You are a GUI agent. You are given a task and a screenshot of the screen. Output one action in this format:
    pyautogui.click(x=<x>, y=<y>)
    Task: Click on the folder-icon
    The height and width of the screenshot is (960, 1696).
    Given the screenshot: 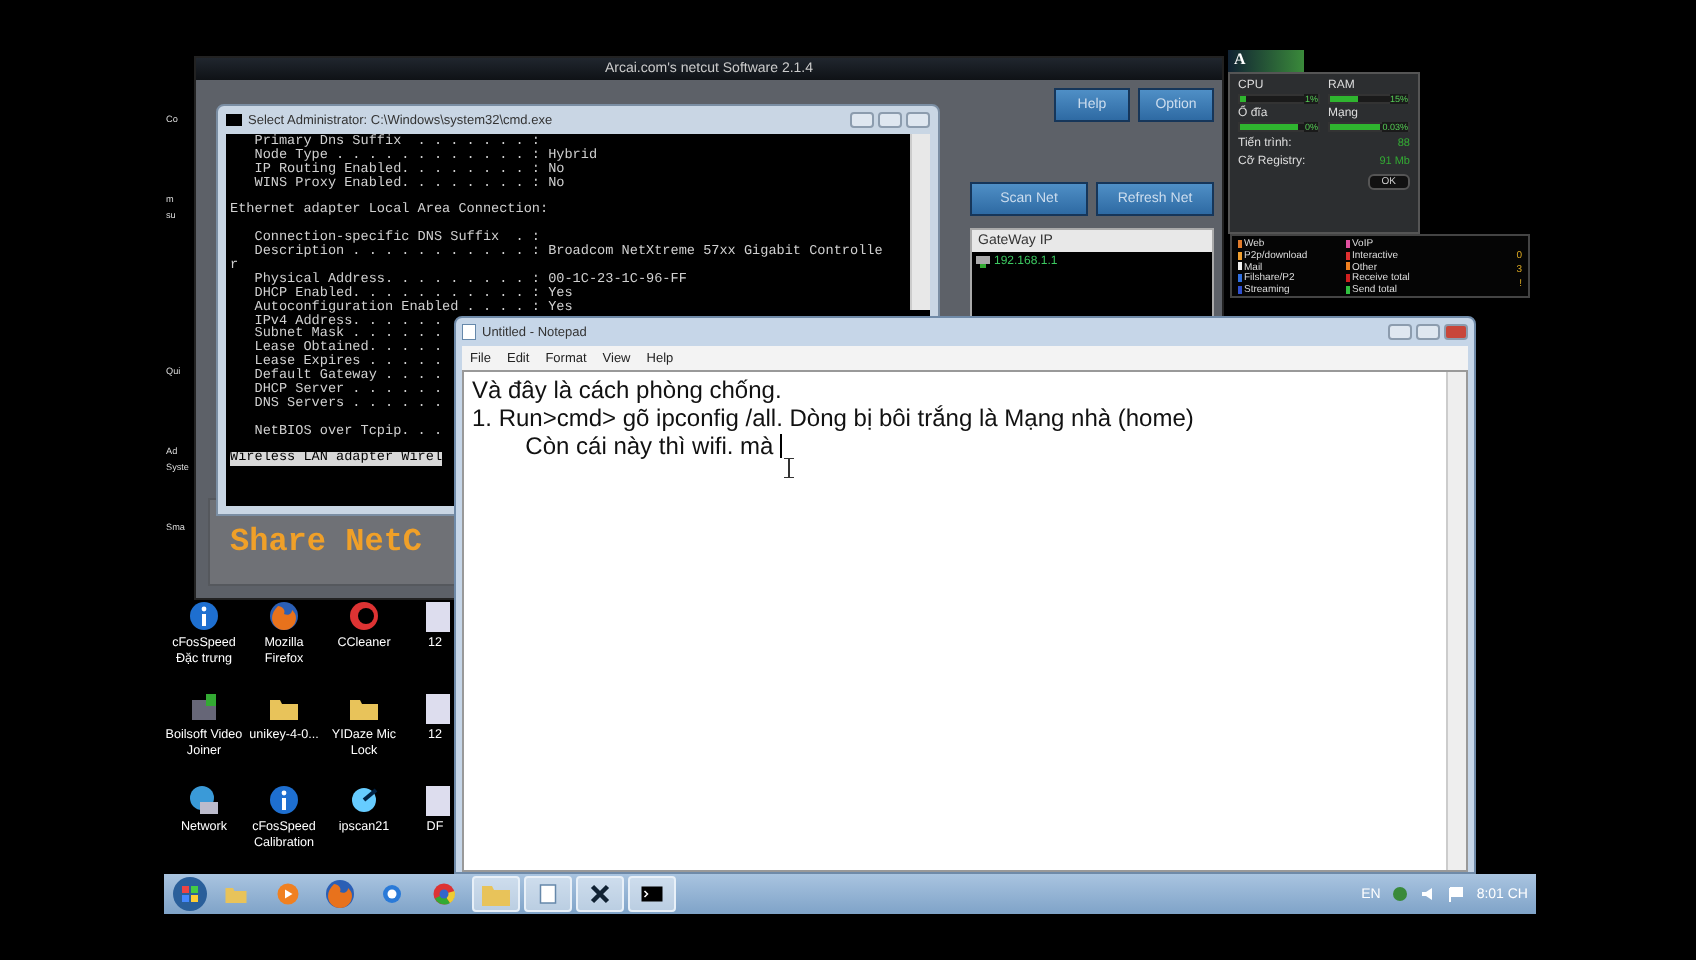 What is the action you would take?
    pyautogui.click(x=236, y=894)
    